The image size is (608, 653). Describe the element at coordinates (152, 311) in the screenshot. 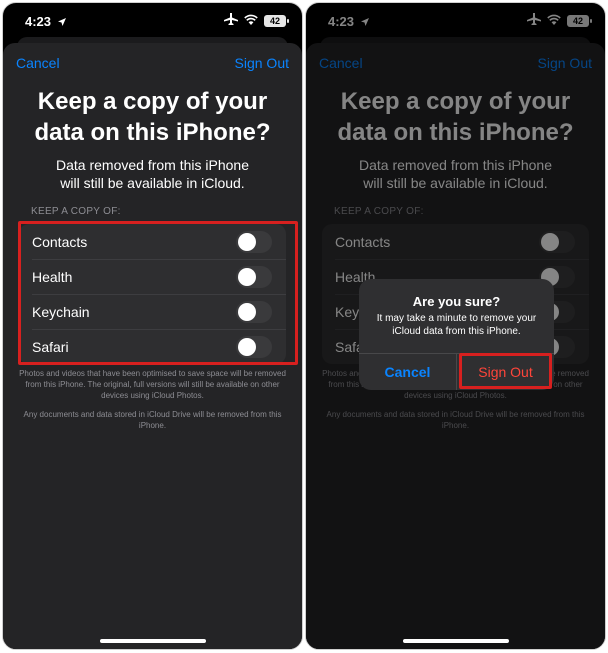

I see `list-item-keychain: Keychain` at that location.